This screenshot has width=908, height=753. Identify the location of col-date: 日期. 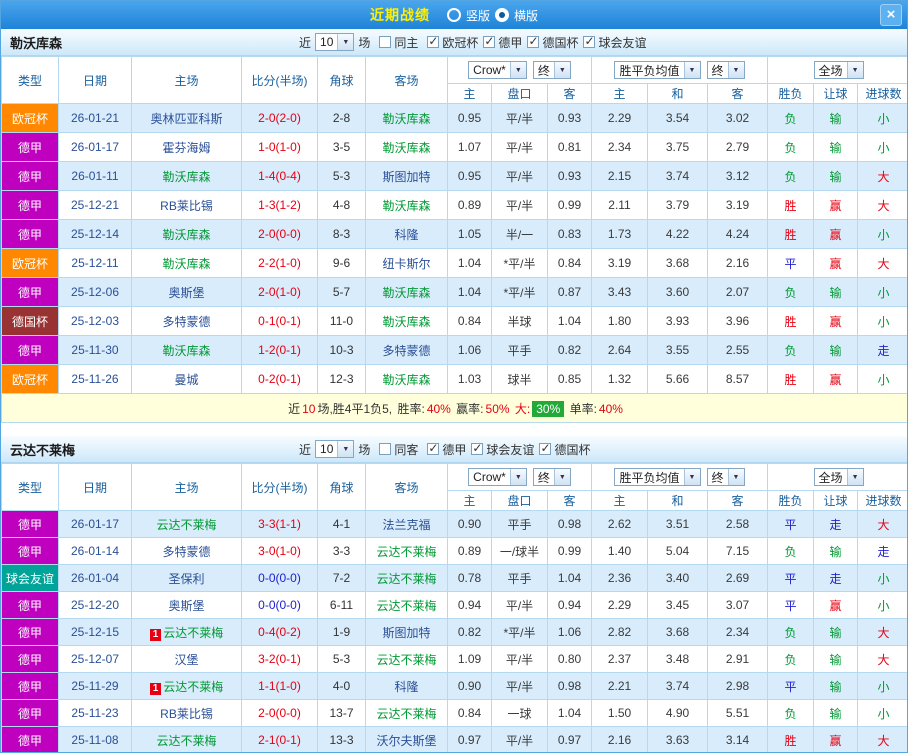
(95, 80).